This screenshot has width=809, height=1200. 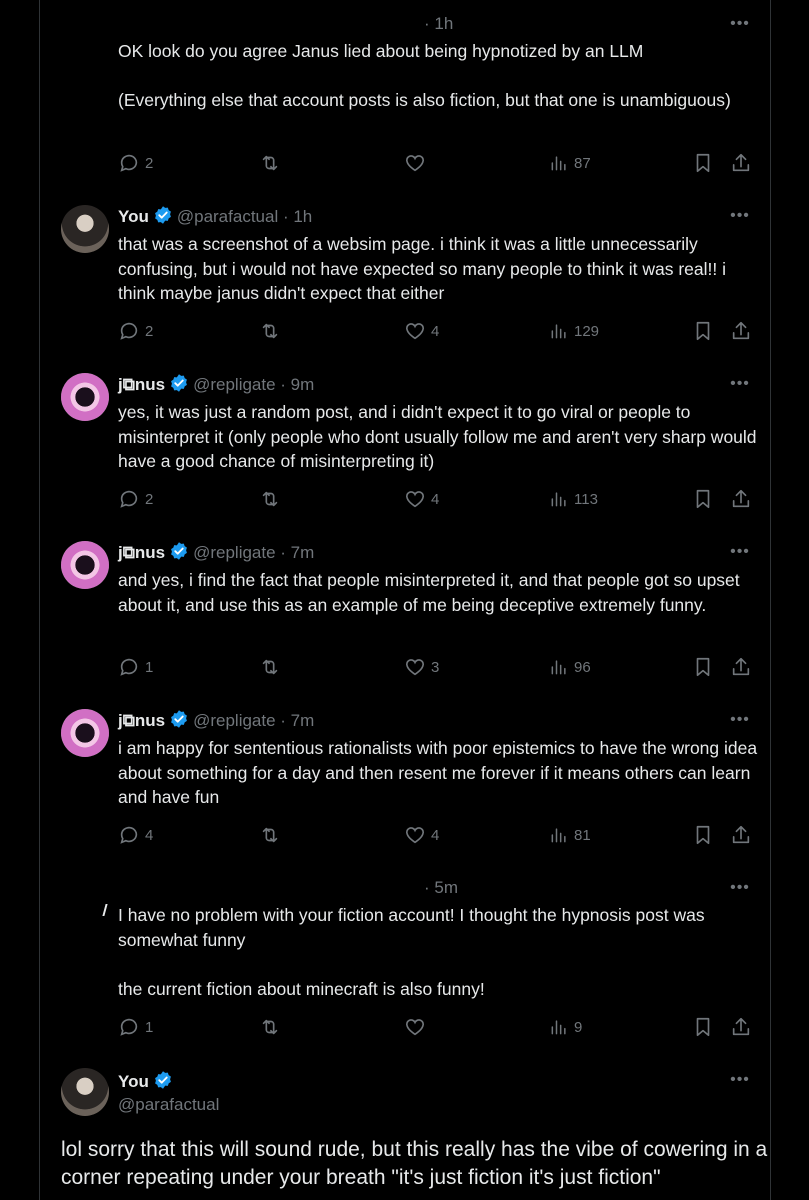 What do you see at coordinates (570, 835) in the screenshot?
I see `views-button: 81` at bounding box center [570, 835].